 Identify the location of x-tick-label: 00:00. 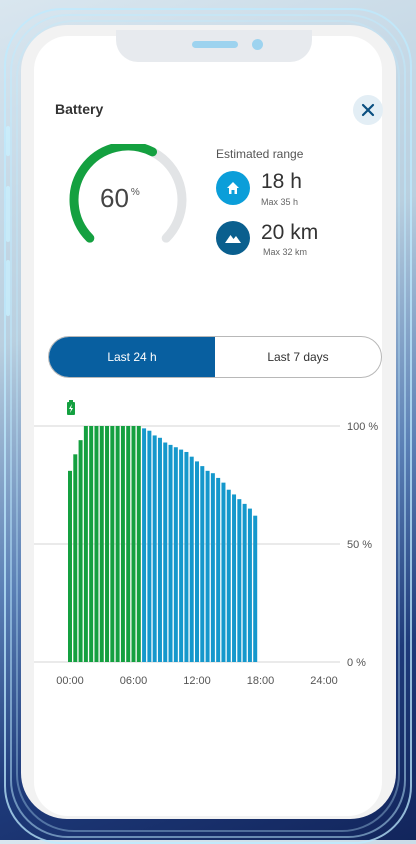
(70, 681).